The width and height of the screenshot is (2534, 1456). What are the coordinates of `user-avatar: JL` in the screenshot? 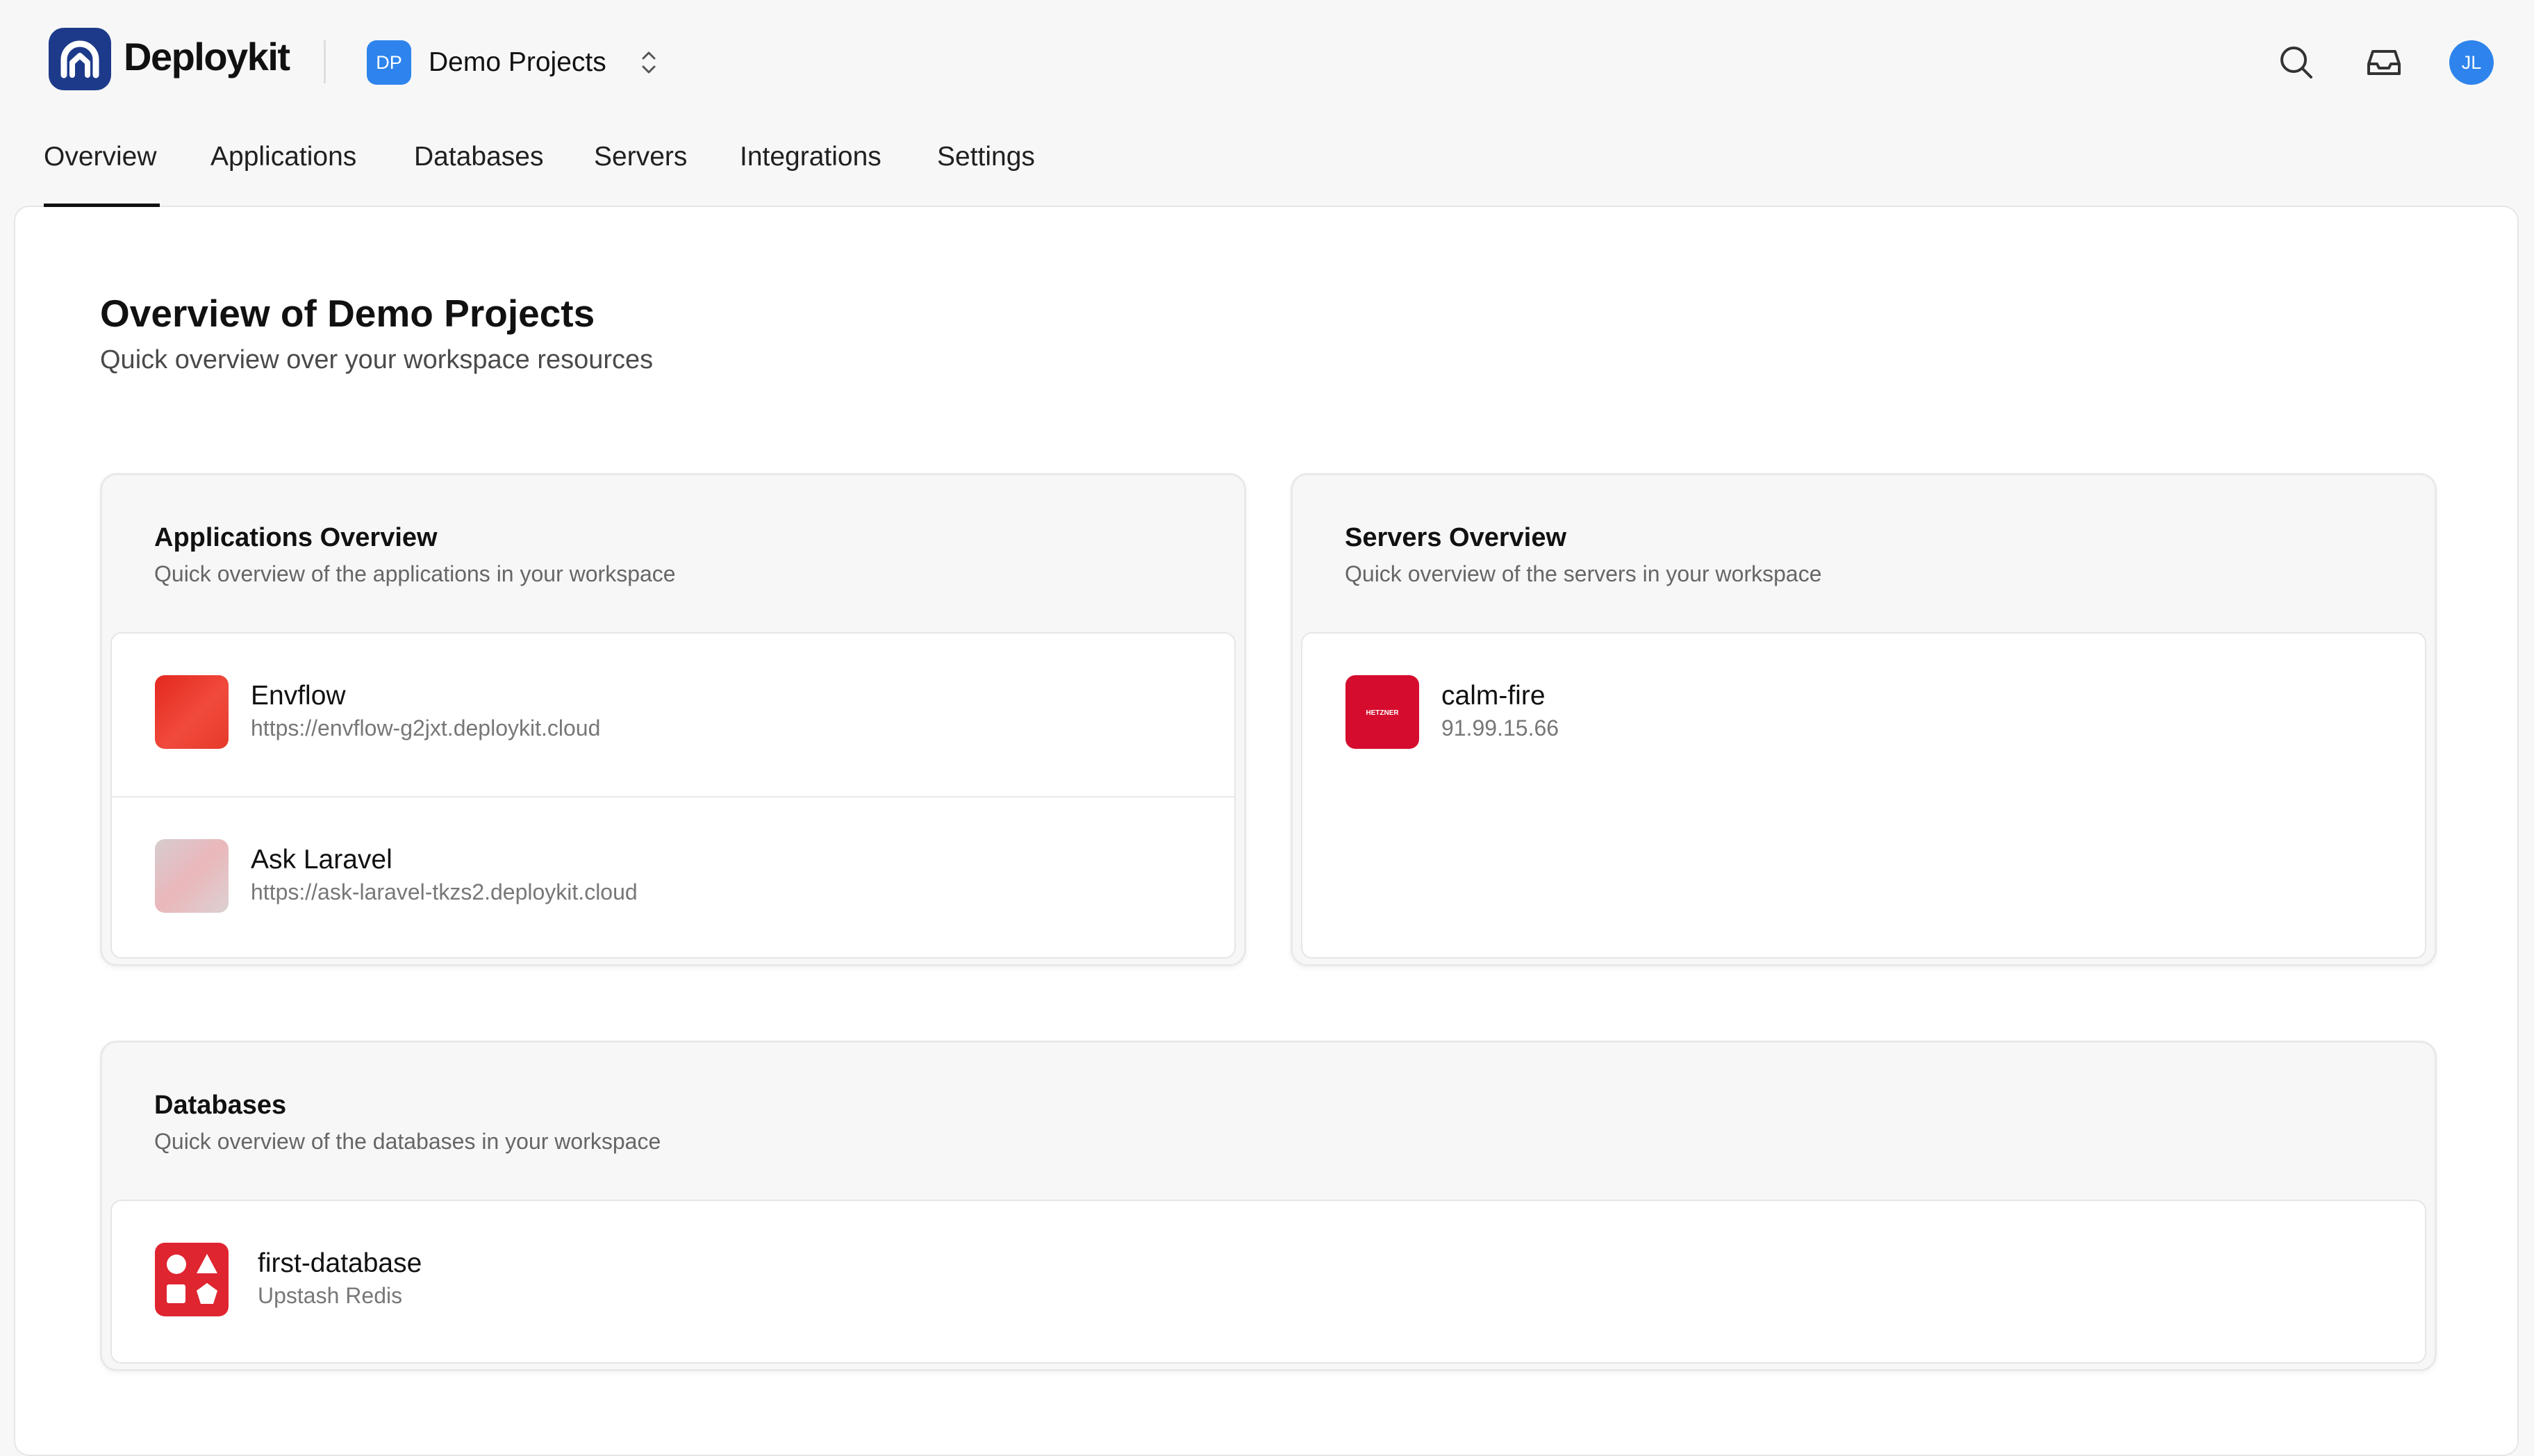 It's located at (2471, 63).